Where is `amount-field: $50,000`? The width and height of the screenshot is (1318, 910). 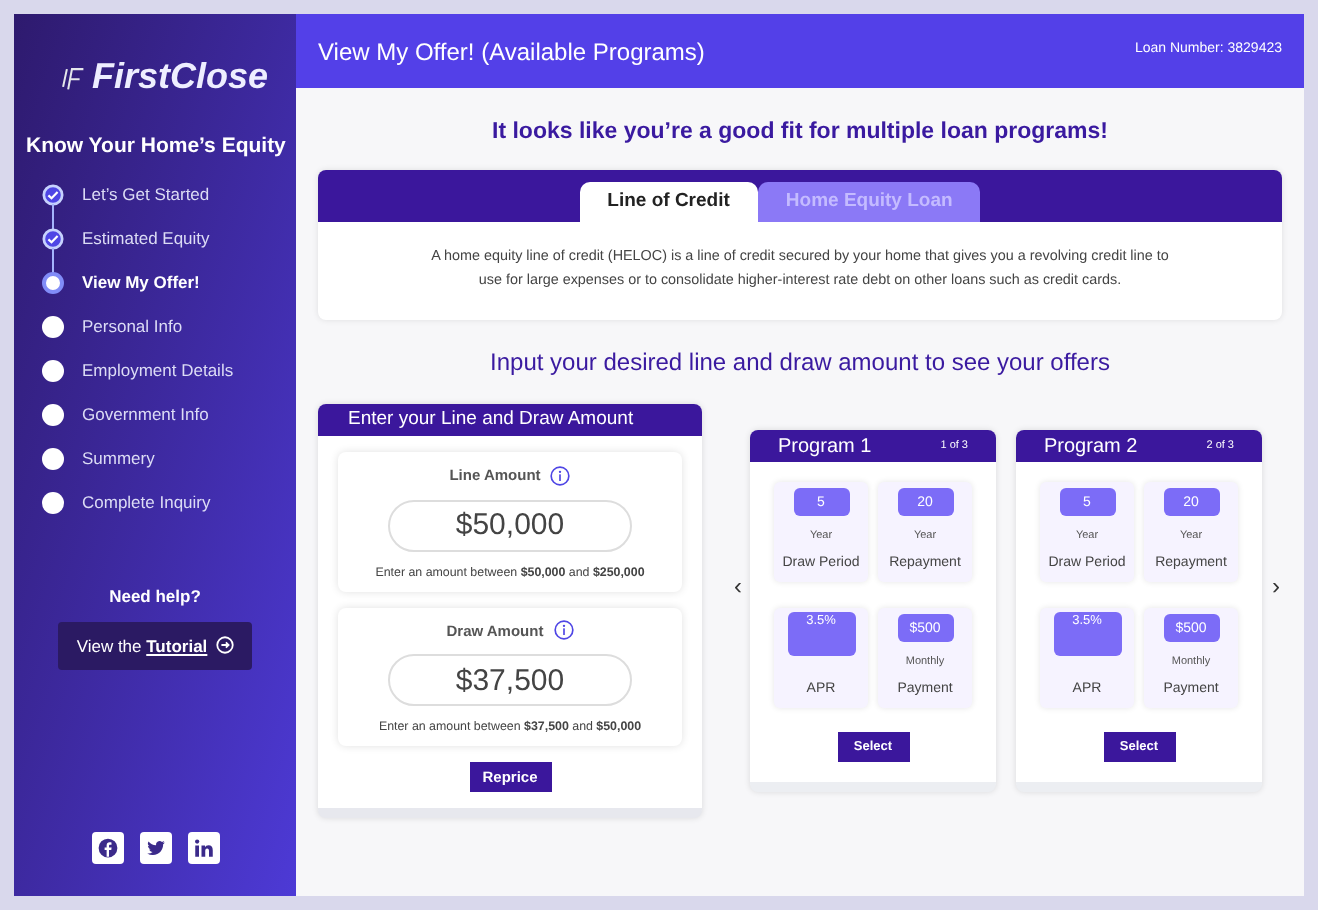 amount-field: $50,000 is located at coordinates (510, 525).